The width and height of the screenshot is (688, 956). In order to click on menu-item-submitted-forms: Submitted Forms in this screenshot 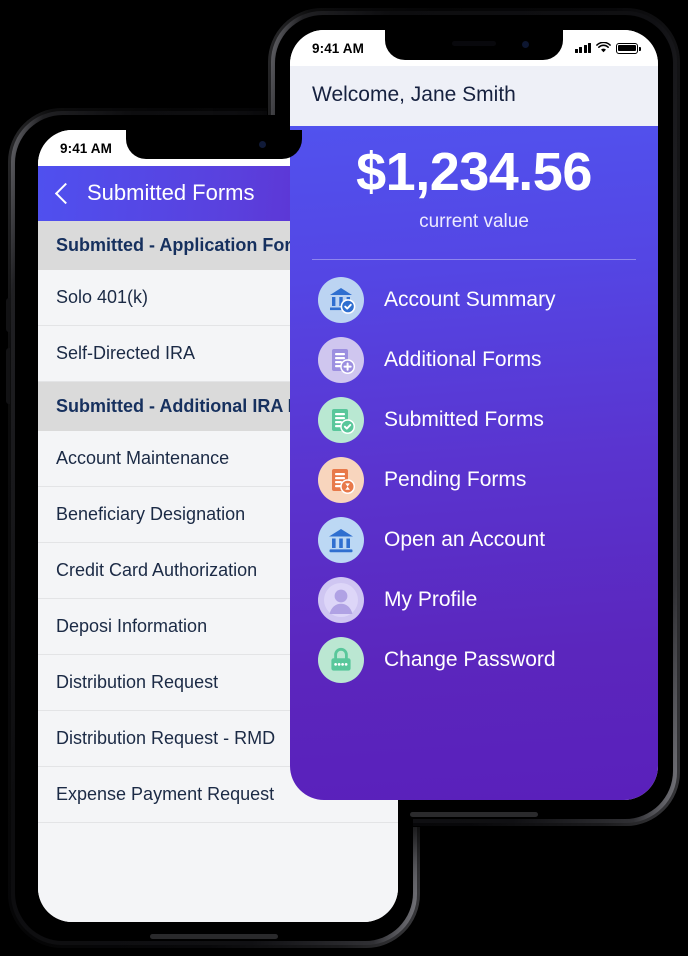, I will do `click(474, 420)`.